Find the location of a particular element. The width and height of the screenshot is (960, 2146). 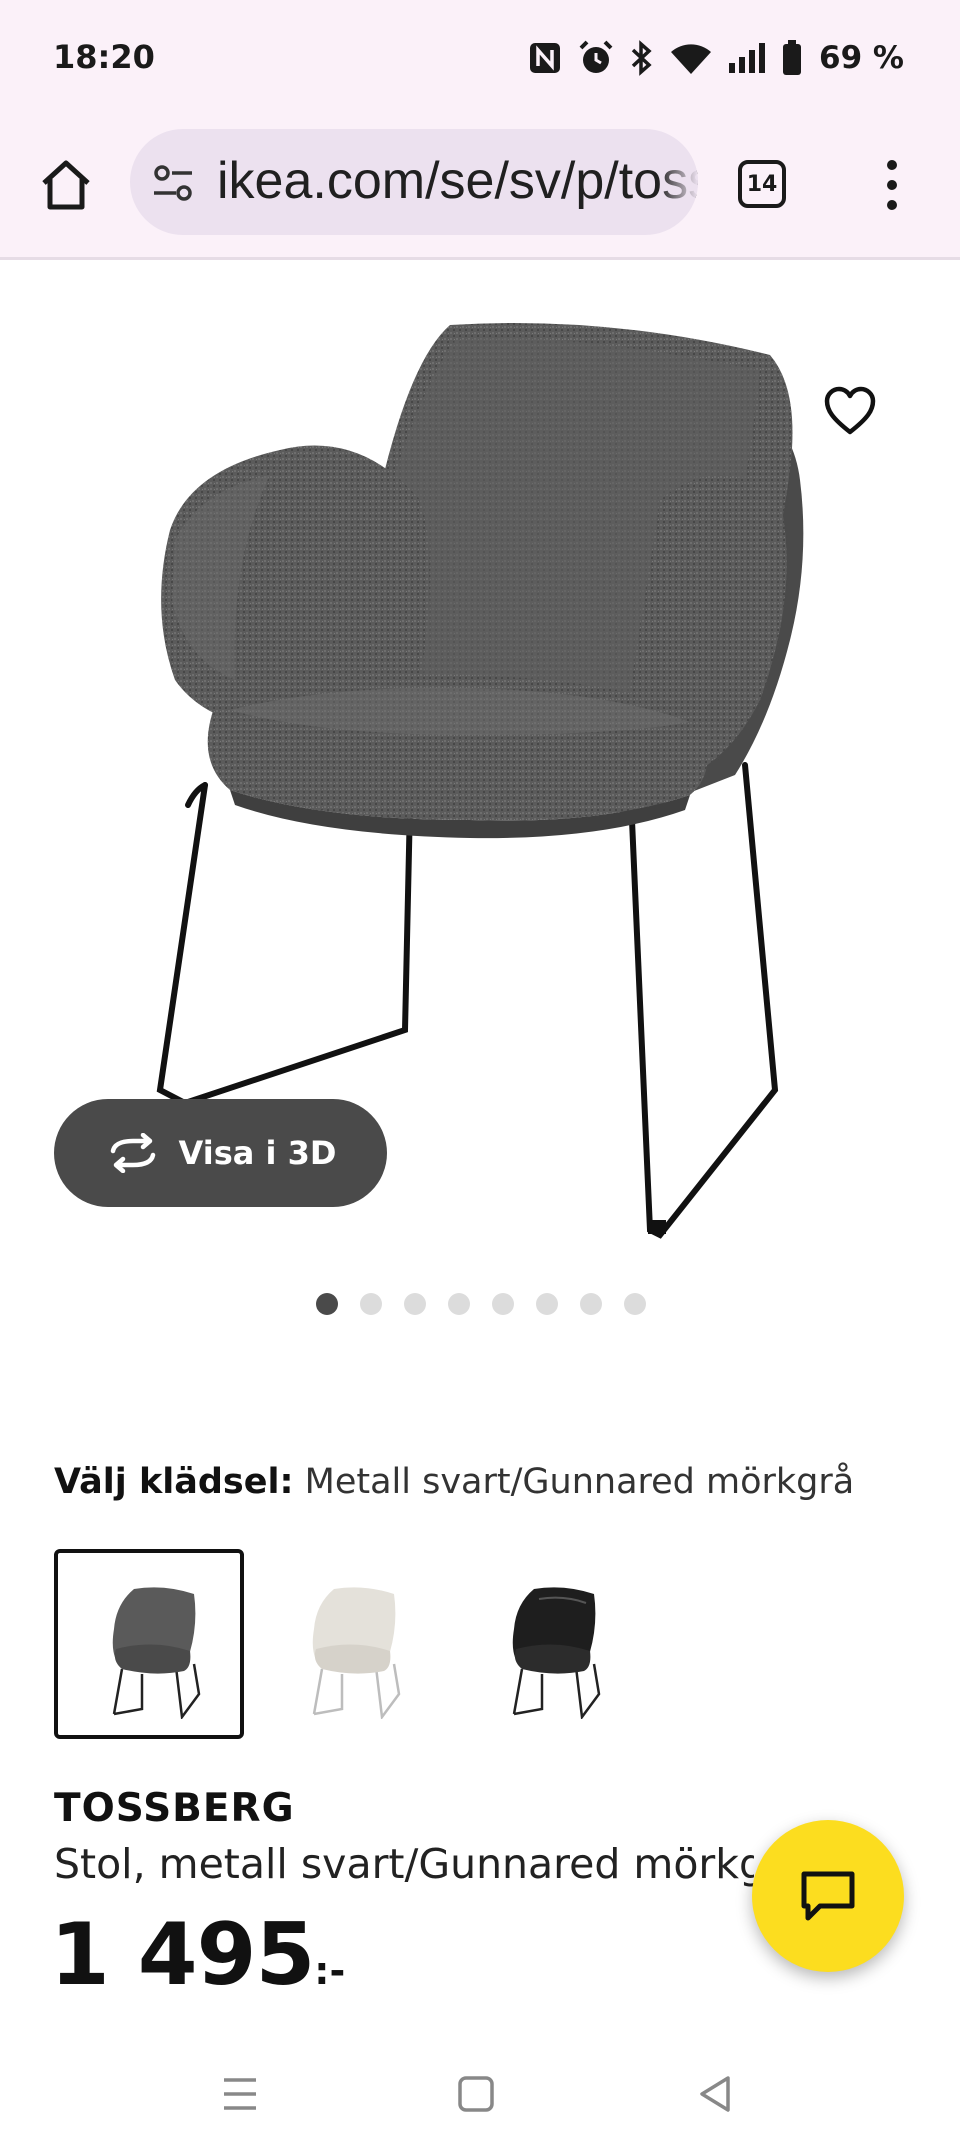

browser-toolbar: ikea.com/se/sv/p/tossberg 14 is located at coordinates (480, 187).